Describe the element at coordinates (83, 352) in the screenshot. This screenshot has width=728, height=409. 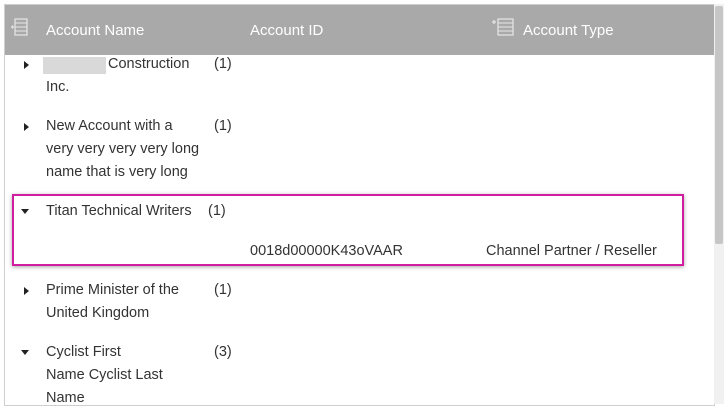
I see `account-name-line: Cyclist First` at that location.